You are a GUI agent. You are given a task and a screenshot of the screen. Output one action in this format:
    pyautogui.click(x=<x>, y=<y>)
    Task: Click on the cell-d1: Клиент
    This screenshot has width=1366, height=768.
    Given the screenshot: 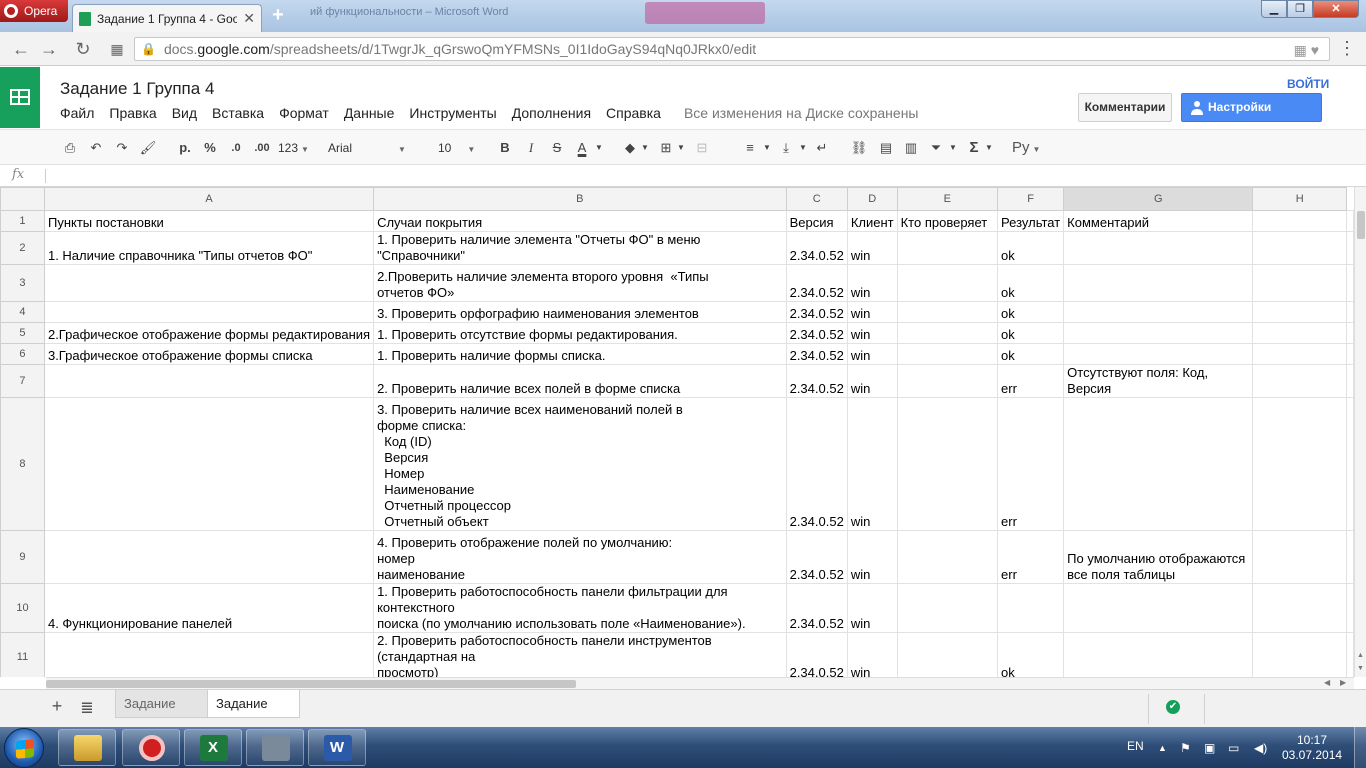 What is the action you would take?
    pyautogui.click(x=872, y=221)
    